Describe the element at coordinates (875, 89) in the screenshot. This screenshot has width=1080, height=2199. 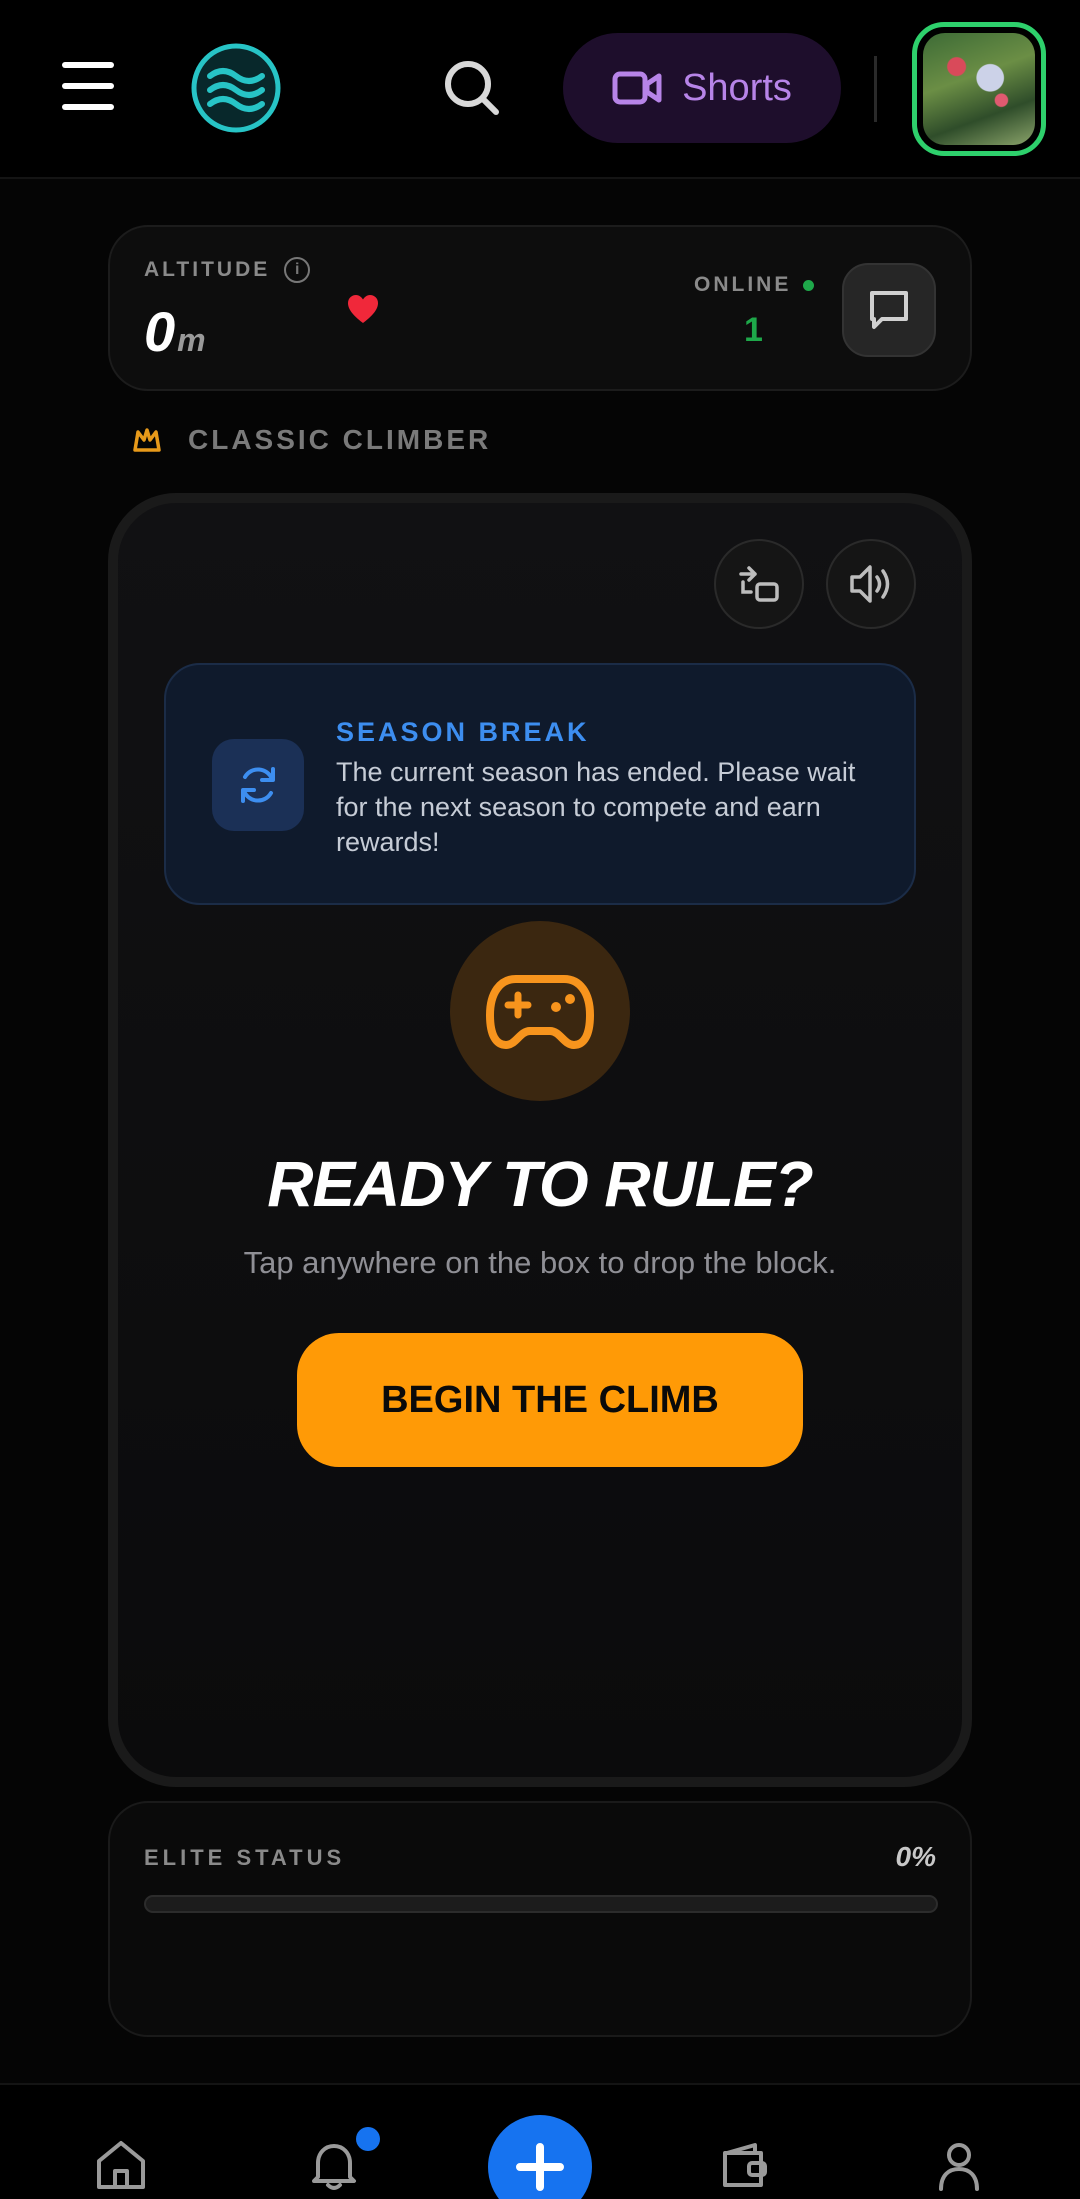
I see `header-divider` at that location.